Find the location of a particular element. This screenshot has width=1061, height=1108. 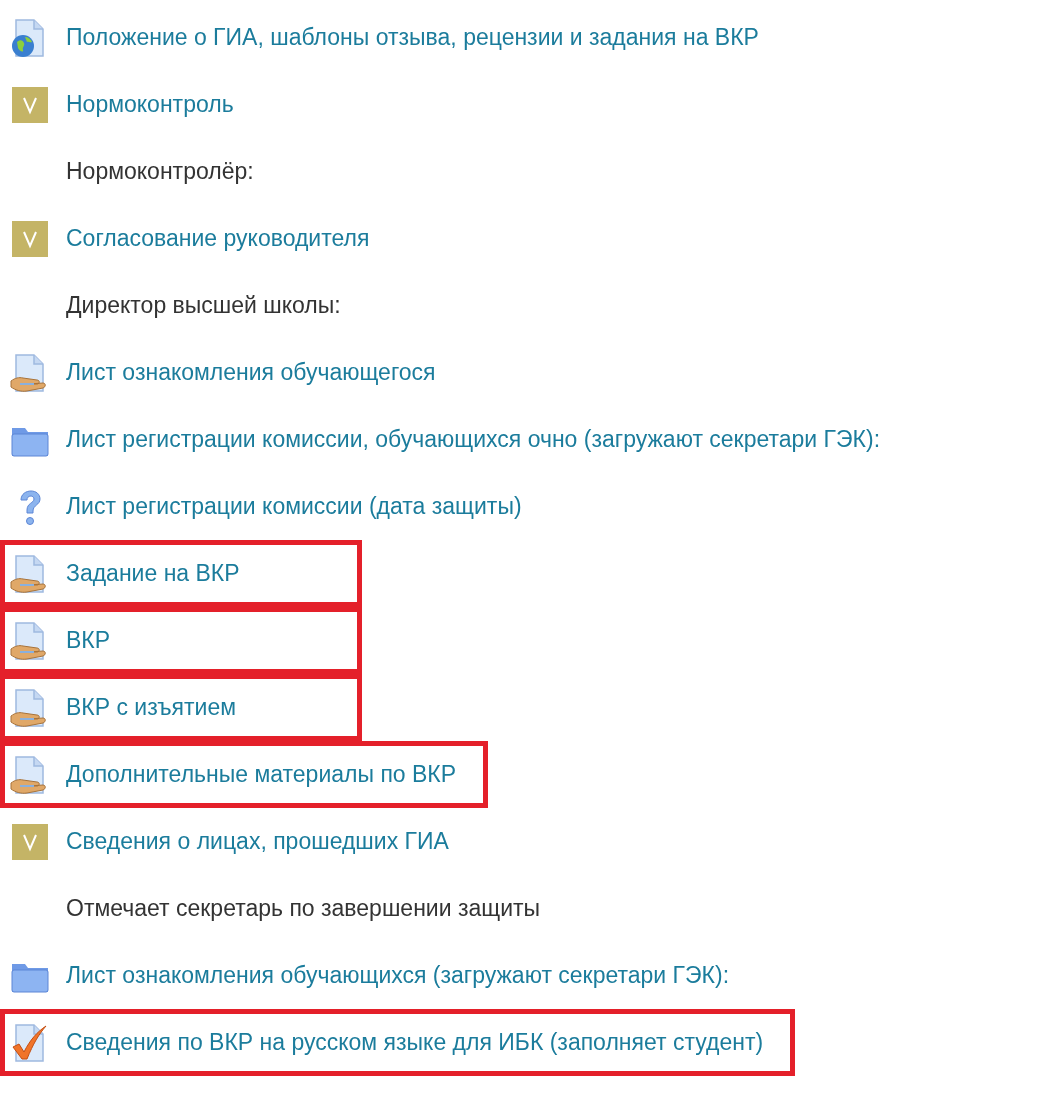

activity-link: Сведения по ВКР на русском языке для ИБК (заполняет студент) is located at coordinates (415, 1042).